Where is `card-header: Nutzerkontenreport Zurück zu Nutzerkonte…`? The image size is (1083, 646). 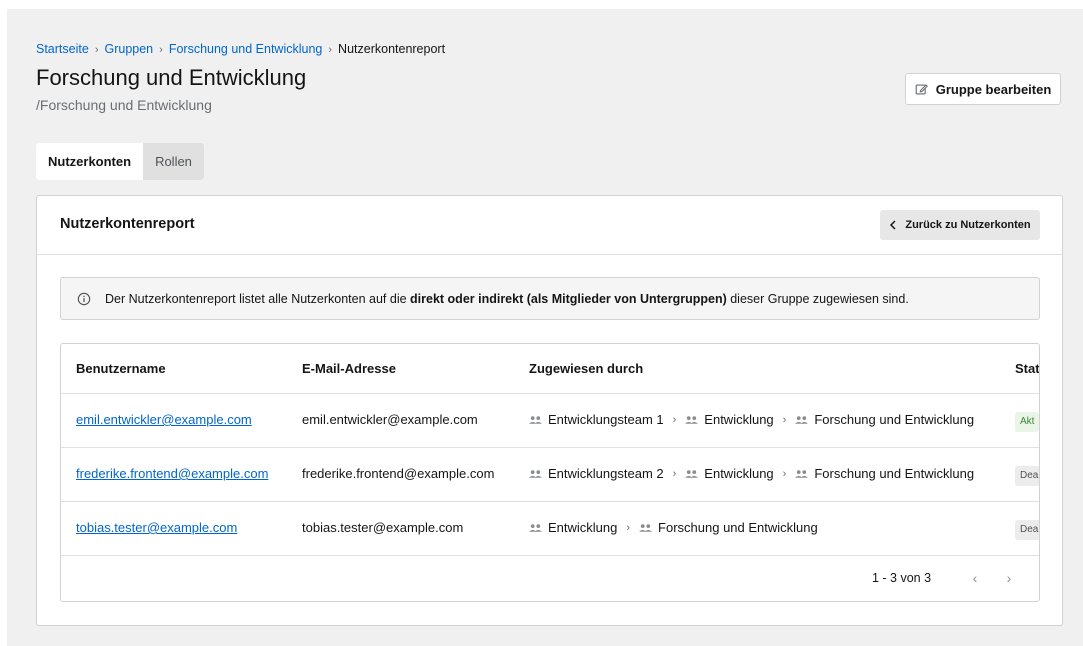 card-header: Nutzerkontenreport Zurück zu Nutzerkonte… is located at coordinates (549, 225).